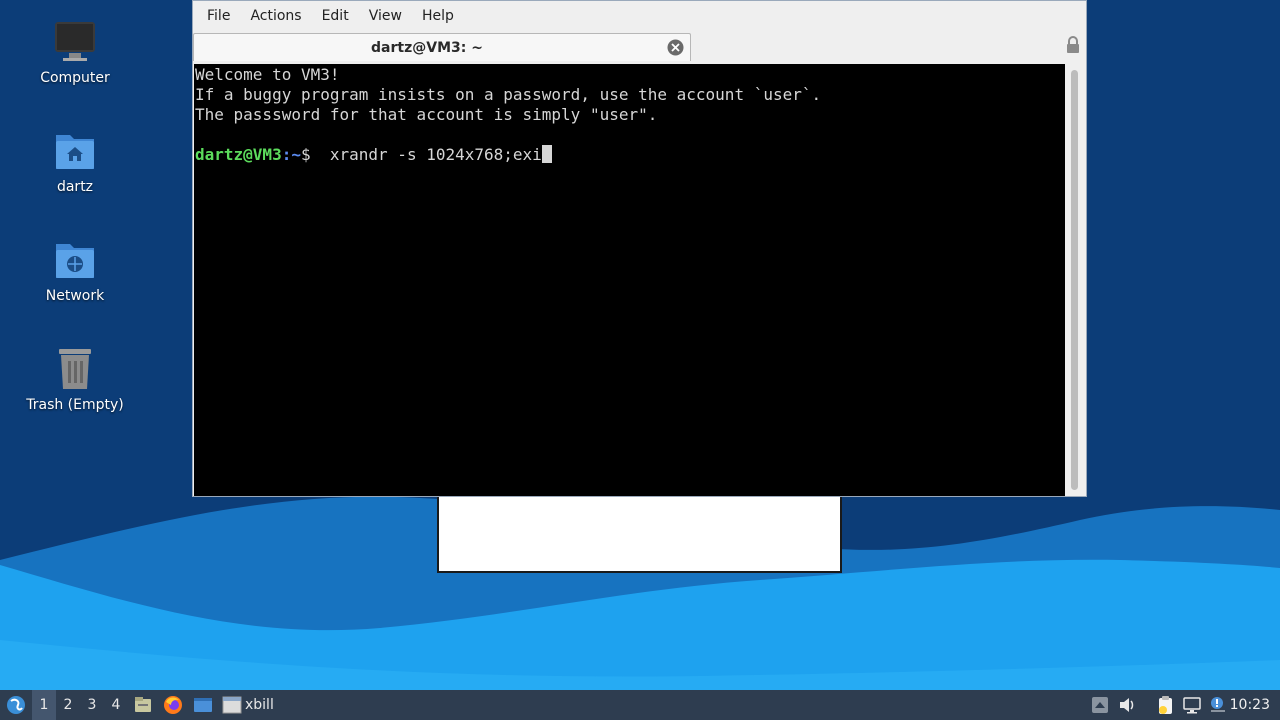  I want to click on clock: 10:23, so click(1250, 705).